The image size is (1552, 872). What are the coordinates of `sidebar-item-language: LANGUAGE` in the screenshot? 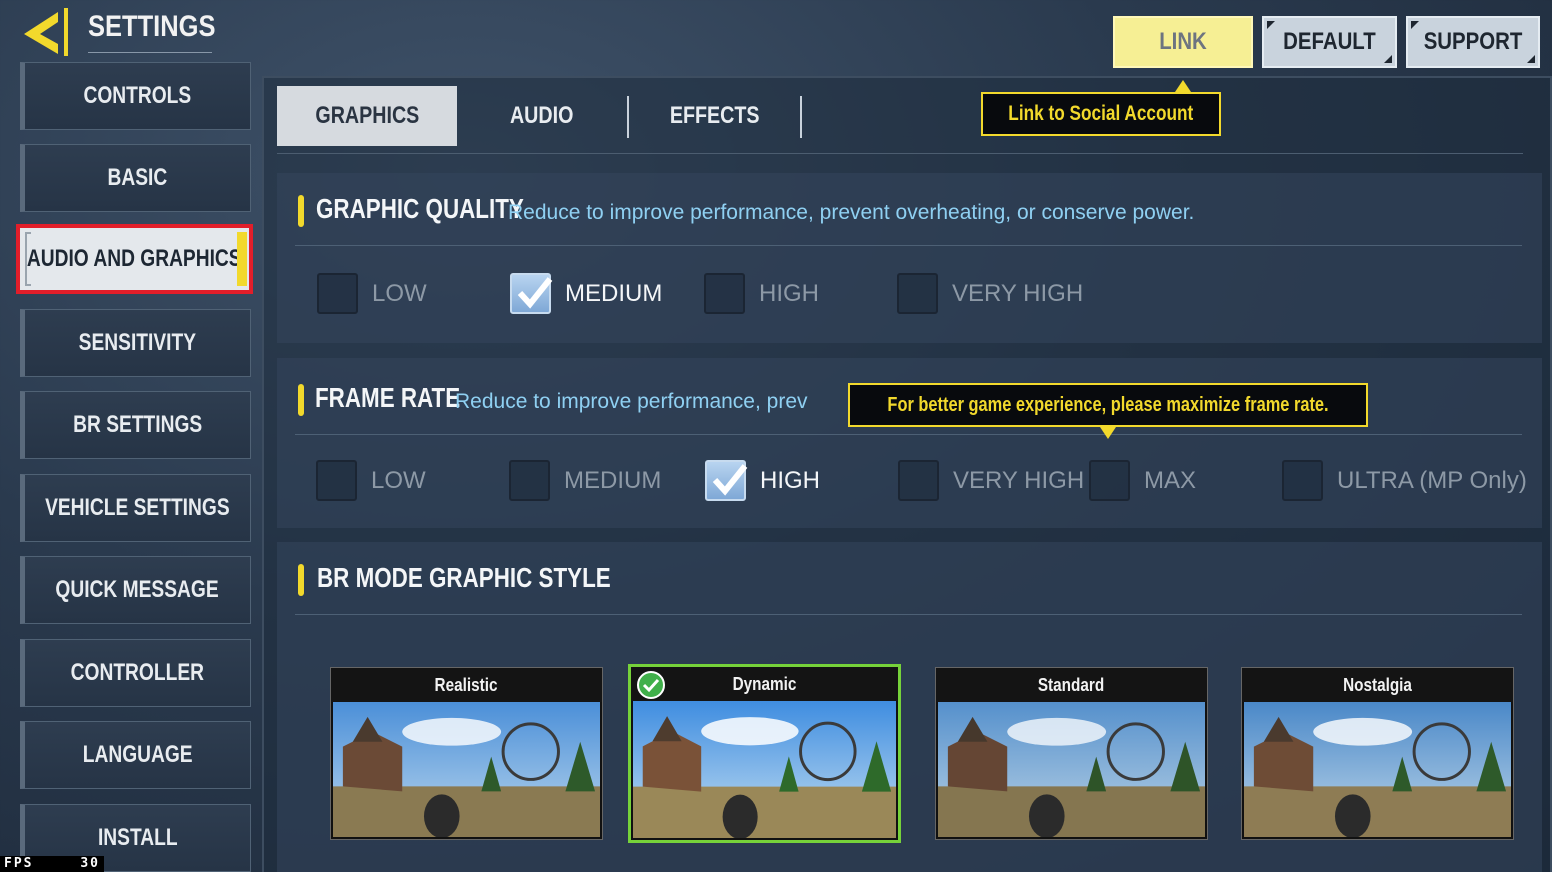 It's located at (135, 755).